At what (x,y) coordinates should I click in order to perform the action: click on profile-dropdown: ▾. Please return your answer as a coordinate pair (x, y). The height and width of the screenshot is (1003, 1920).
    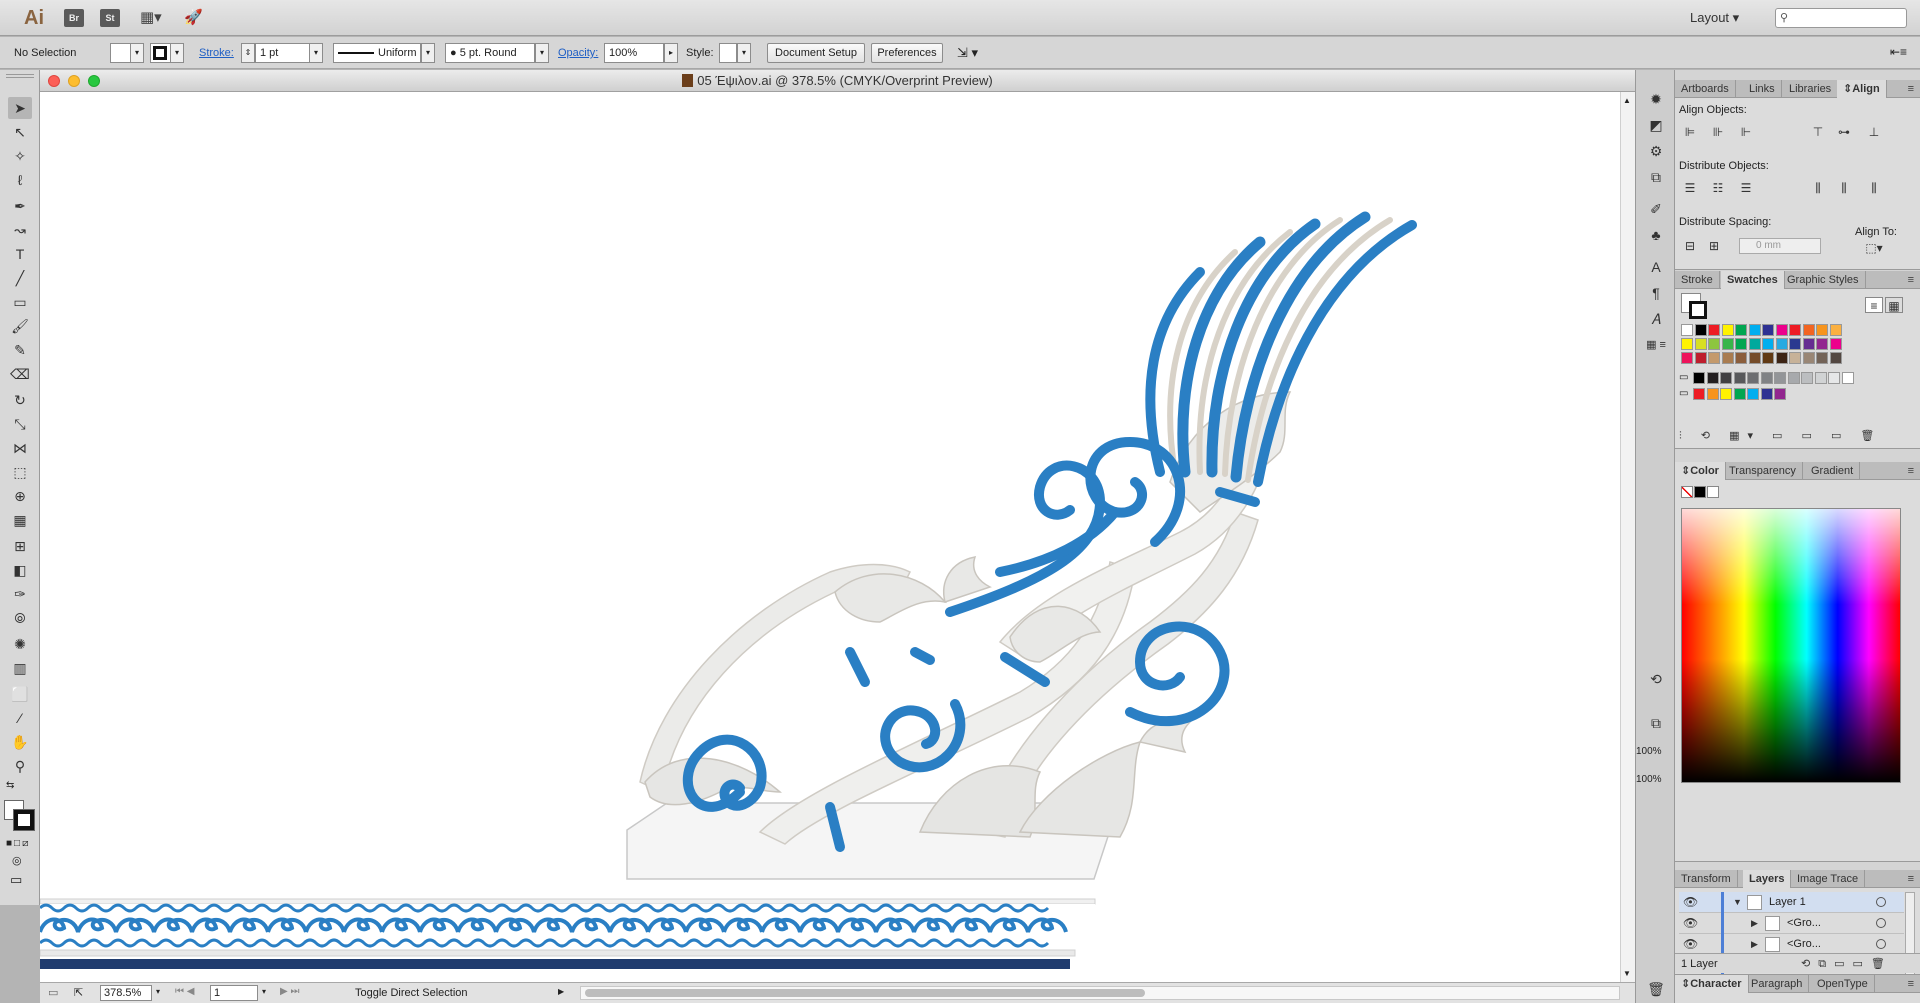
    Looking at the image, I should click on (428, 53).